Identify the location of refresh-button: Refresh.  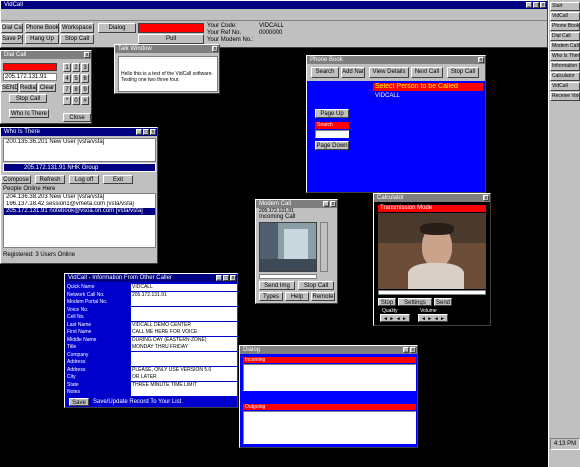
(50, 179).